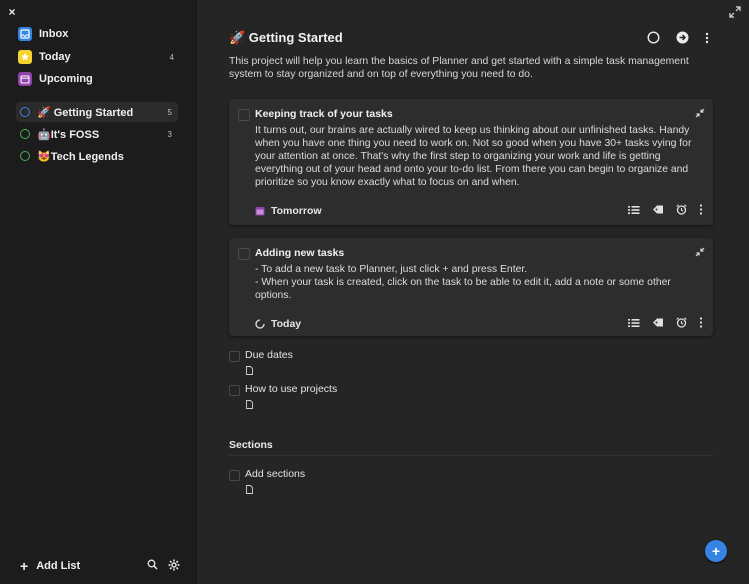 The image size is (749, 584). Describe the element at coordinates (96, 57) in the screenshot. I see `sidebar-item-today: Today 4` at that location.